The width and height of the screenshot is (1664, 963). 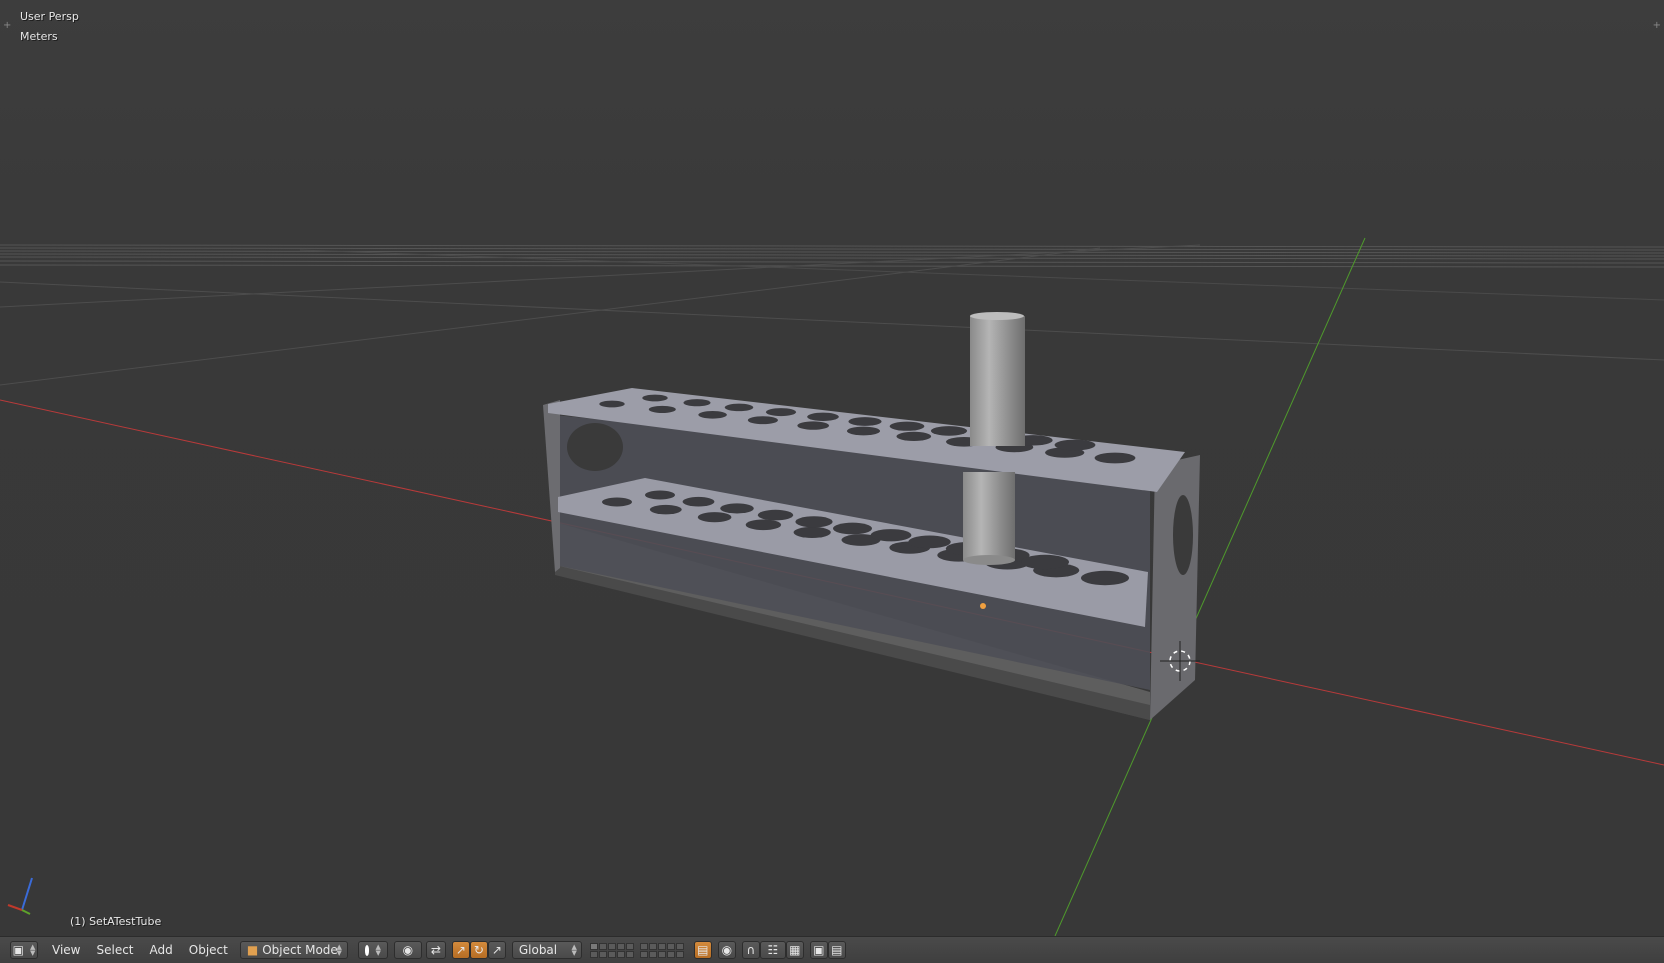 I want to click on proportional-editing-icon: ◉, so click(x=727, y=950).